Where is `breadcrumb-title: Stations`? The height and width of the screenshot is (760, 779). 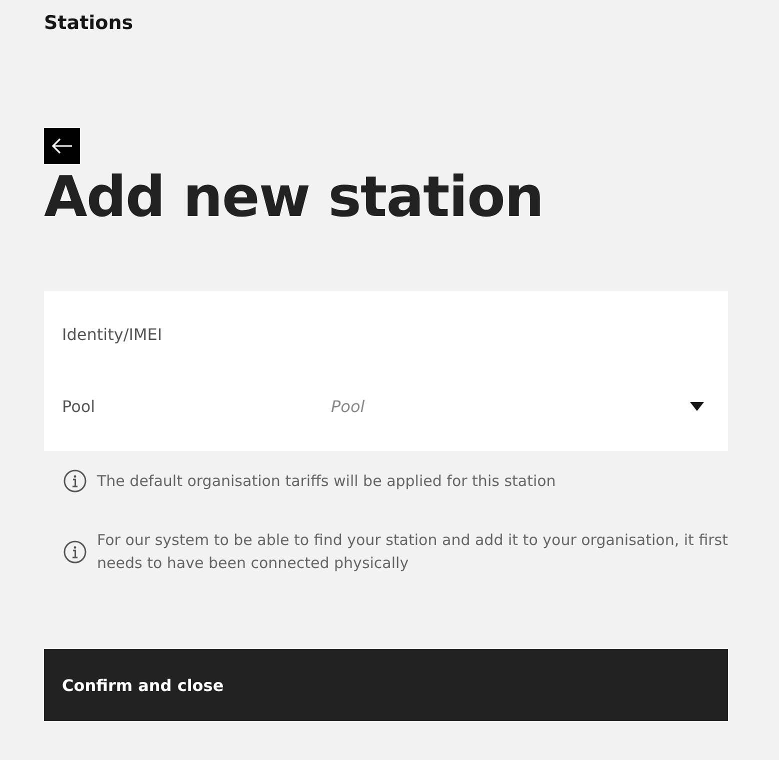
breadcrumb-title: Stations is located at coordinates (89, 23).